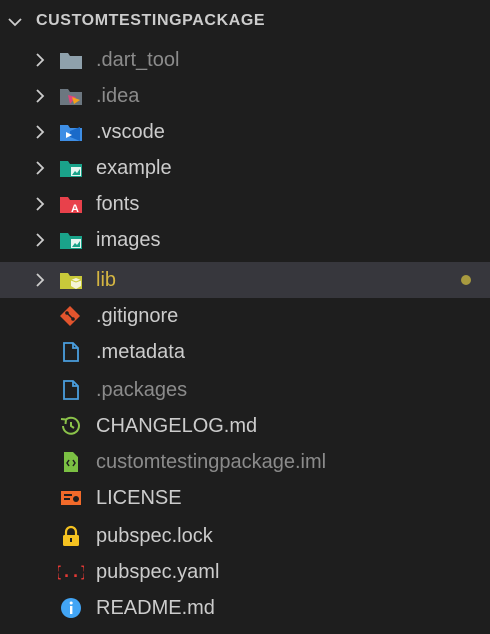 The height and width of the screenshot is (634, 490). I want to click on tree-item-label: .vscode, so click(130, 132).